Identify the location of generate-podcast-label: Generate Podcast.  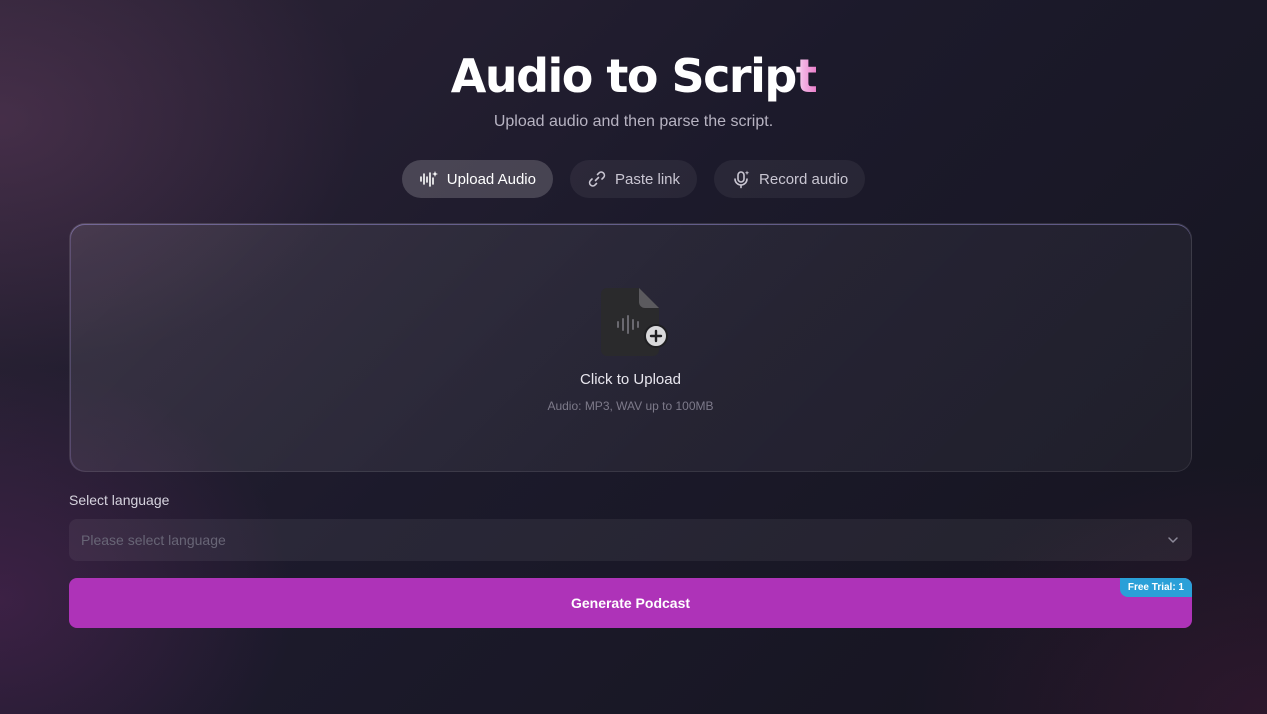
(630, 603).